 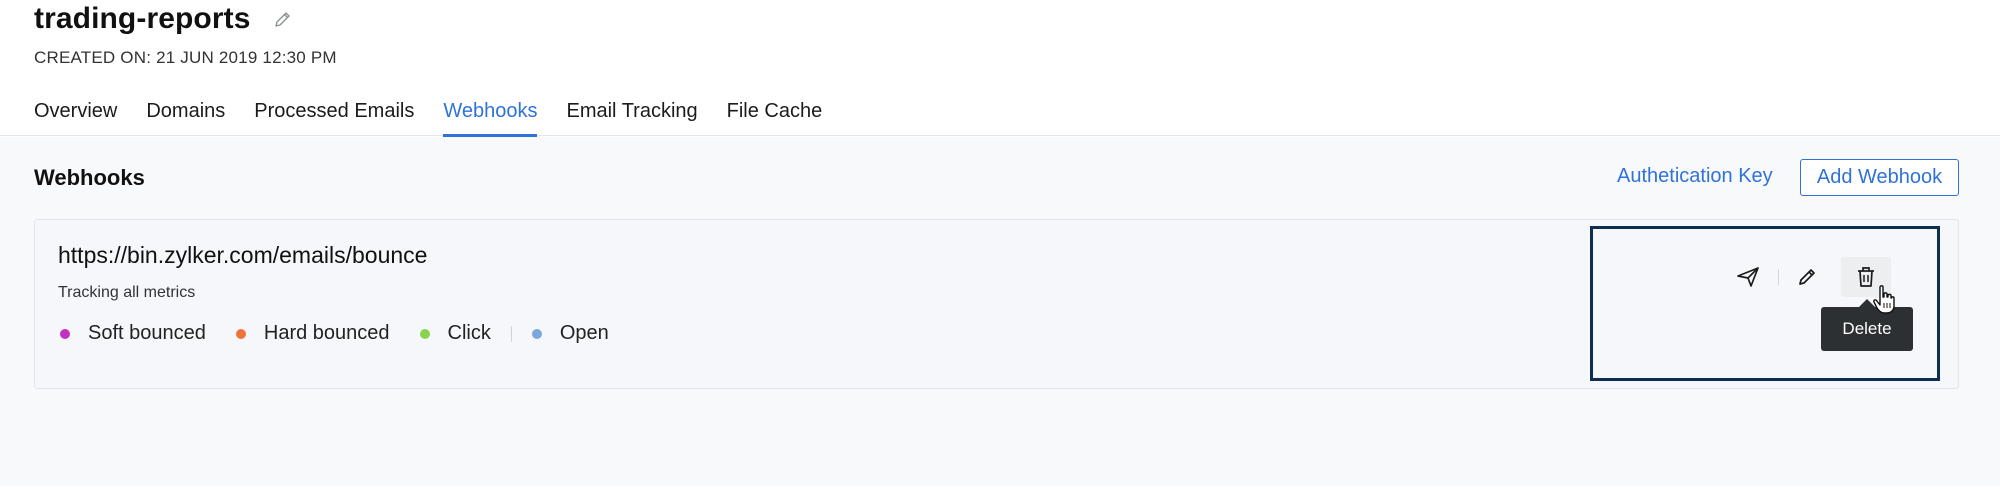 I want to click on metric-divider, so click(x=511, y=333).